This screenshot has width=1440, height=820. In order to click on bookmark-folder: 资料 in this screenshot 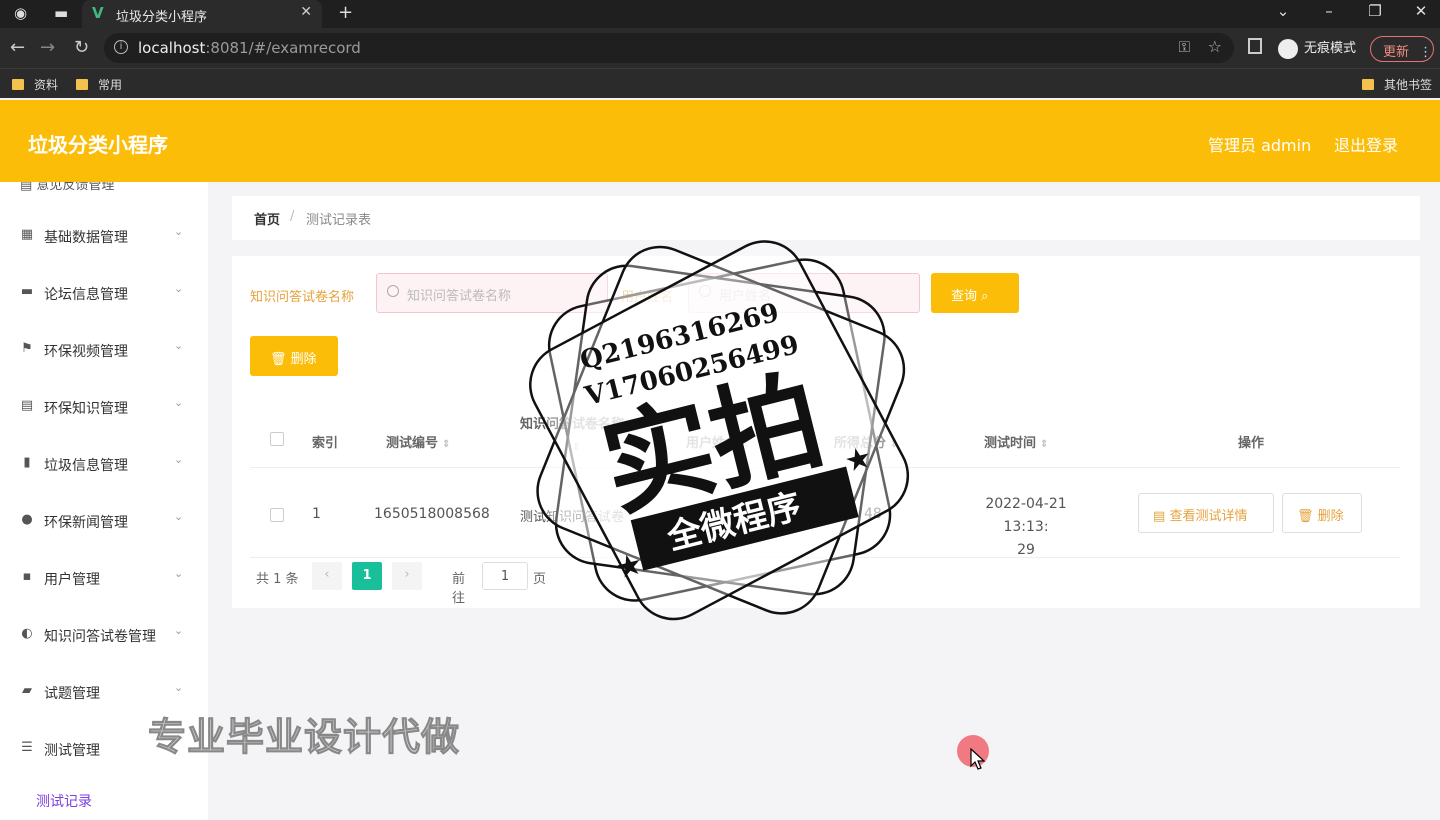, I will do `click(35, 84)`.